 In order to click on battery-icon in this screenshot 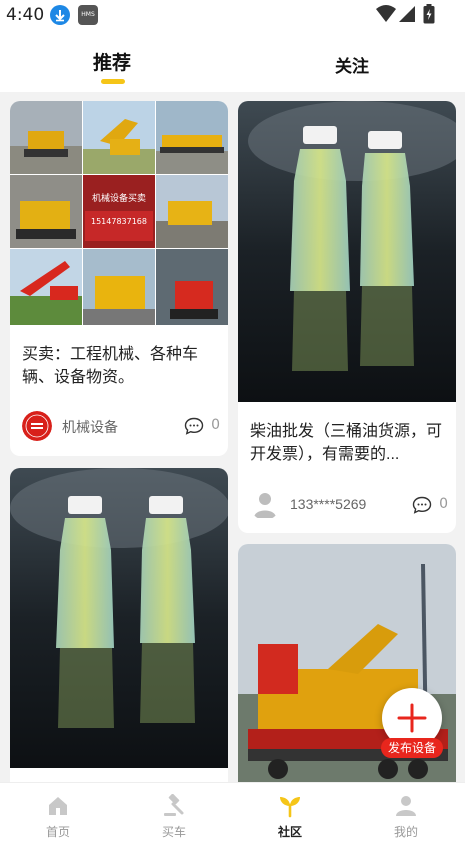, I will do `click(429, 16)`.